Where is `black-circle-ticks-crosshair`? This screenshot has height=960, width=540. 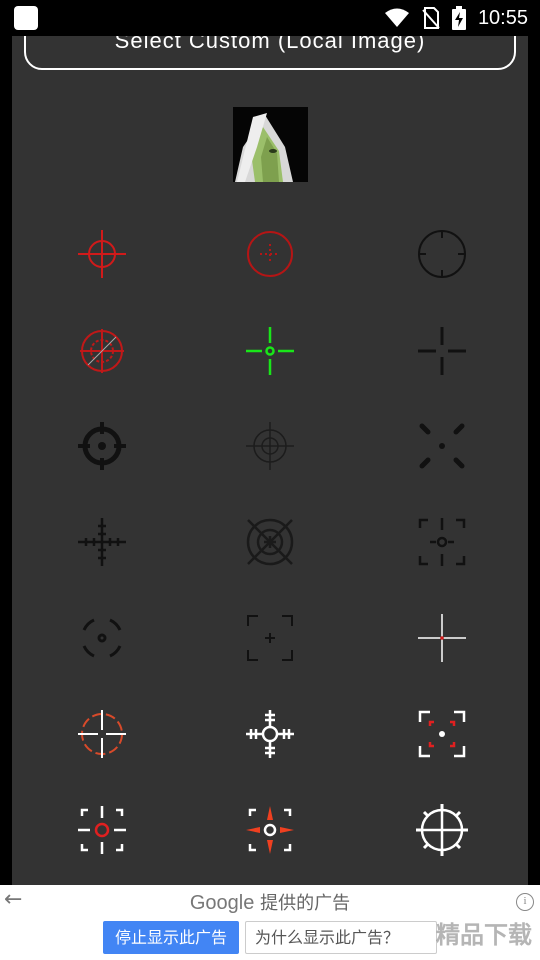
black-circle-ticks-crosshair is located at coordinates (442, 254).